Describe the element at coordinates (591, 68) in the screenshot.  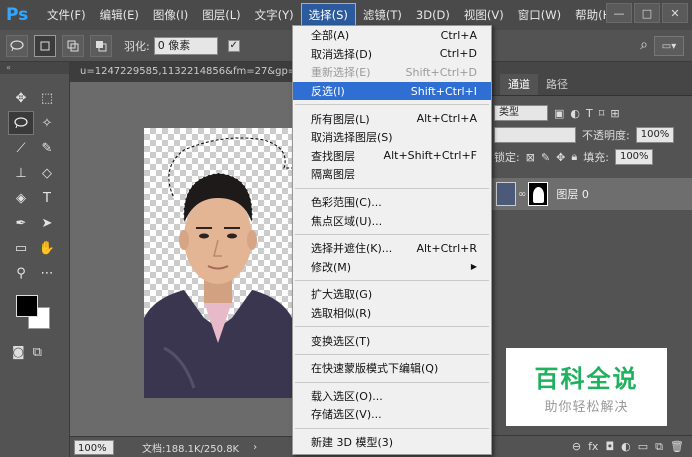
I see `panel-collapse-bar` at that location.